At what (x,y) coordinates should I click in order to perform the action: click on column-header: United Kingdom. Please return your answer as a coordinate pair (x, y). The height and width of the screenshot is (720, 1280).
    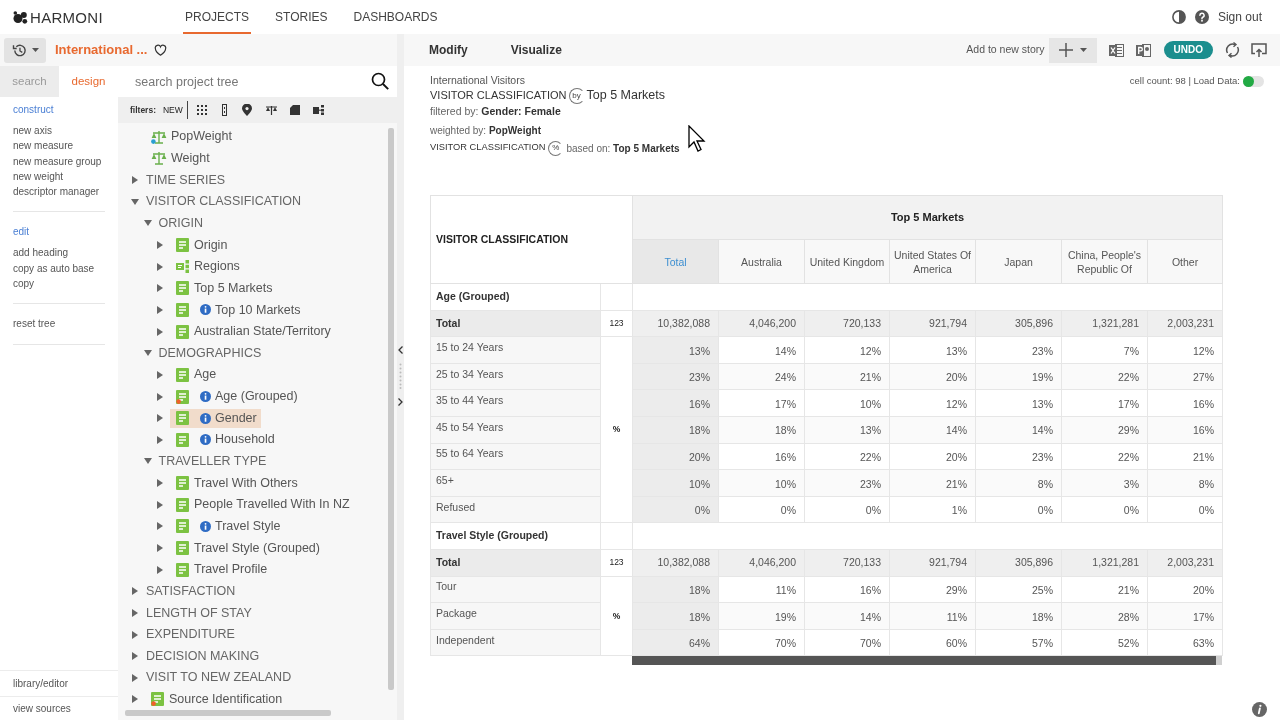
    Looking at the image, I should click on (847, 261).